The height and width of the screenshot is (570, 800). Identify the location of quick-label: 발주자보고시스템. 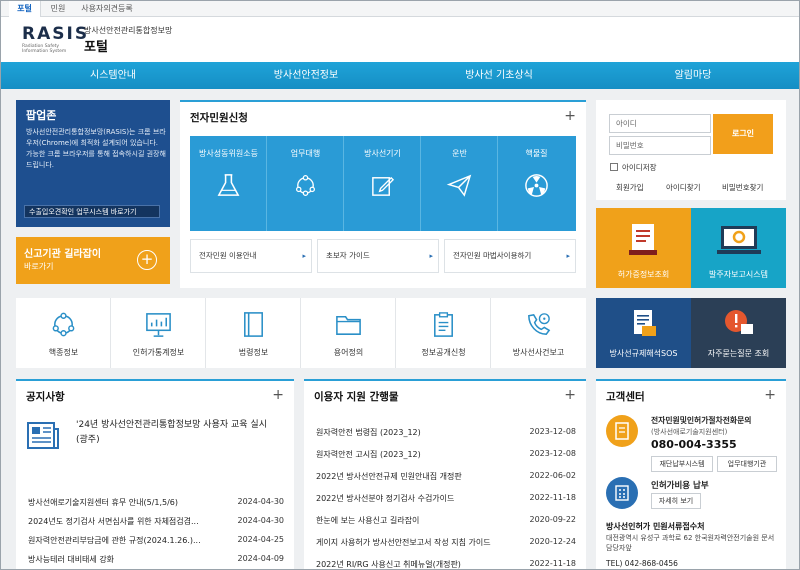
(738, 274).